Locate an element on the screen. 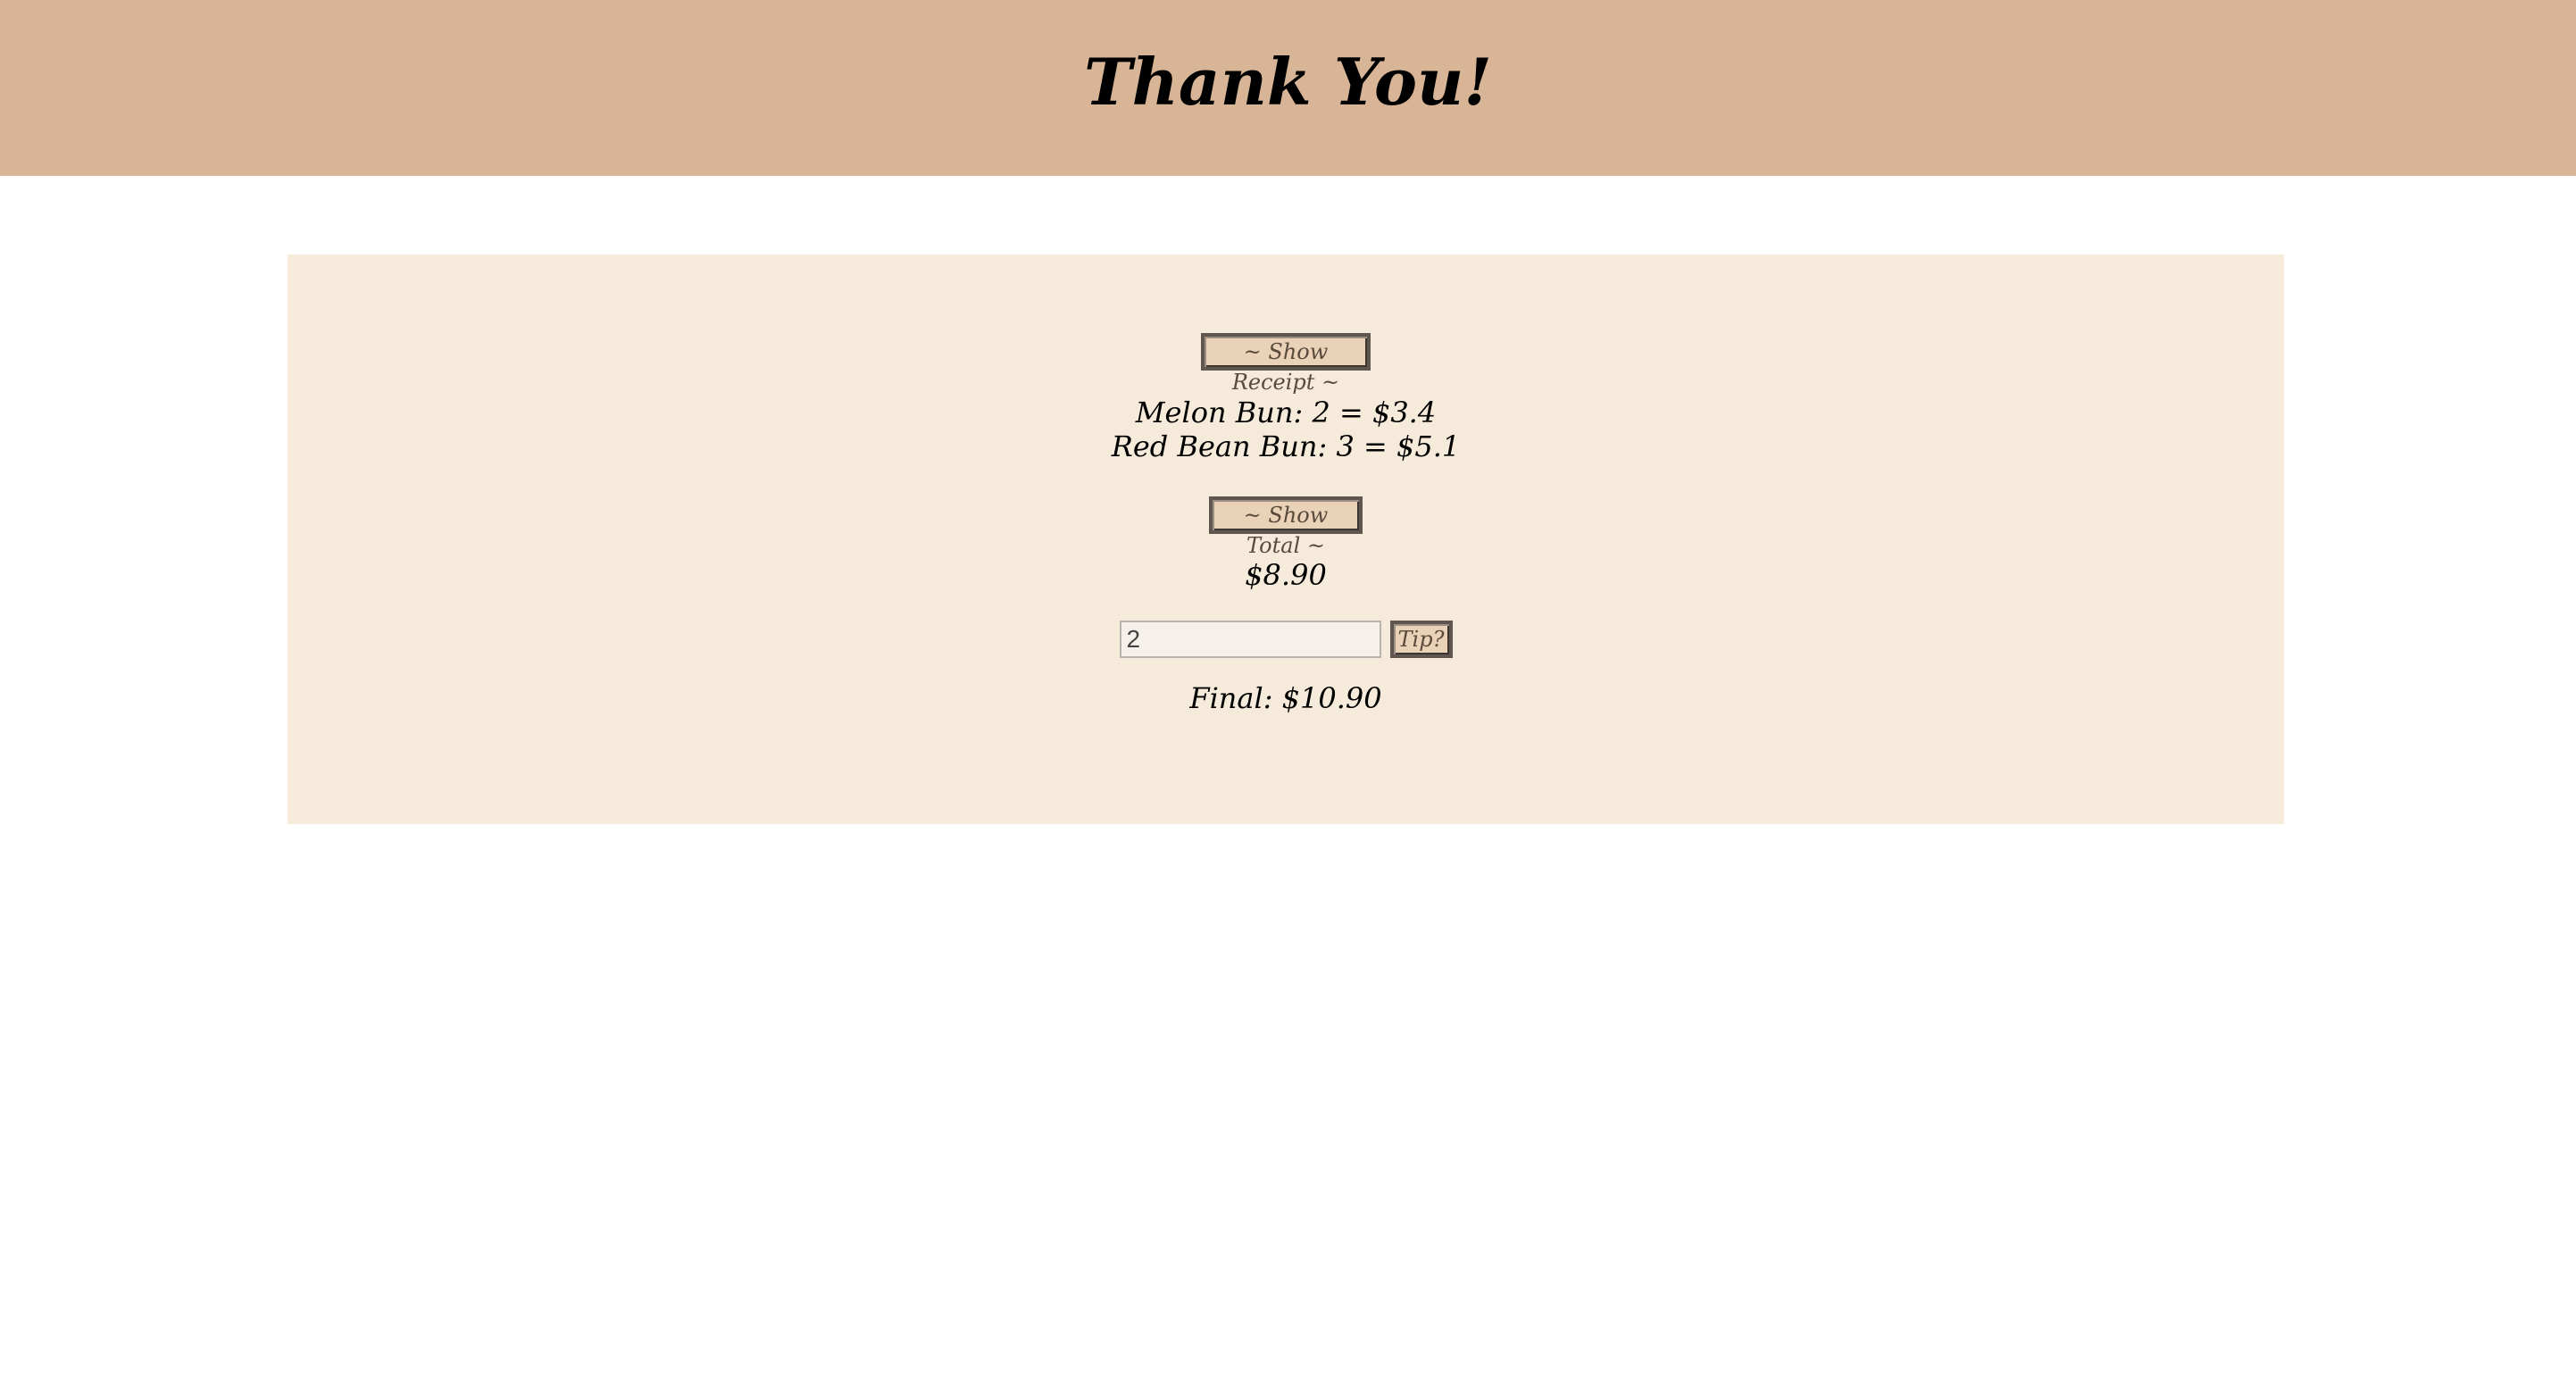  final-amount: Final: $10.90 is located at coordinates (1285, 698).